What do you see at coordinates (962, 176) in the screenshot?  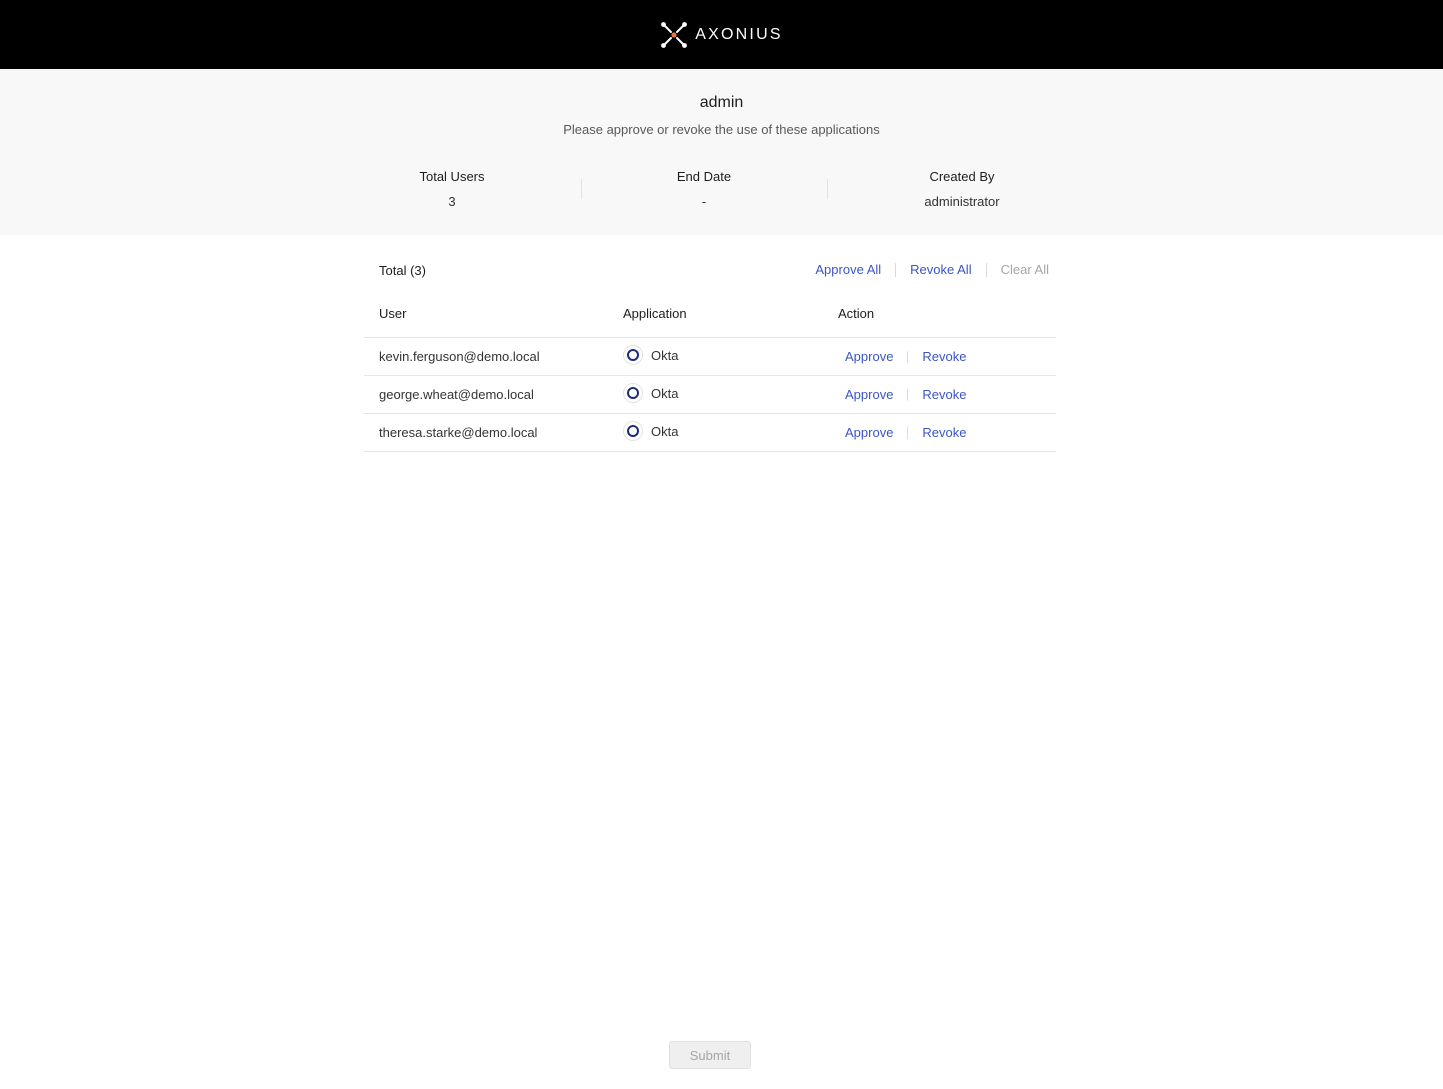 I see `stat-label: Created By` at bounding box center [962, 176].